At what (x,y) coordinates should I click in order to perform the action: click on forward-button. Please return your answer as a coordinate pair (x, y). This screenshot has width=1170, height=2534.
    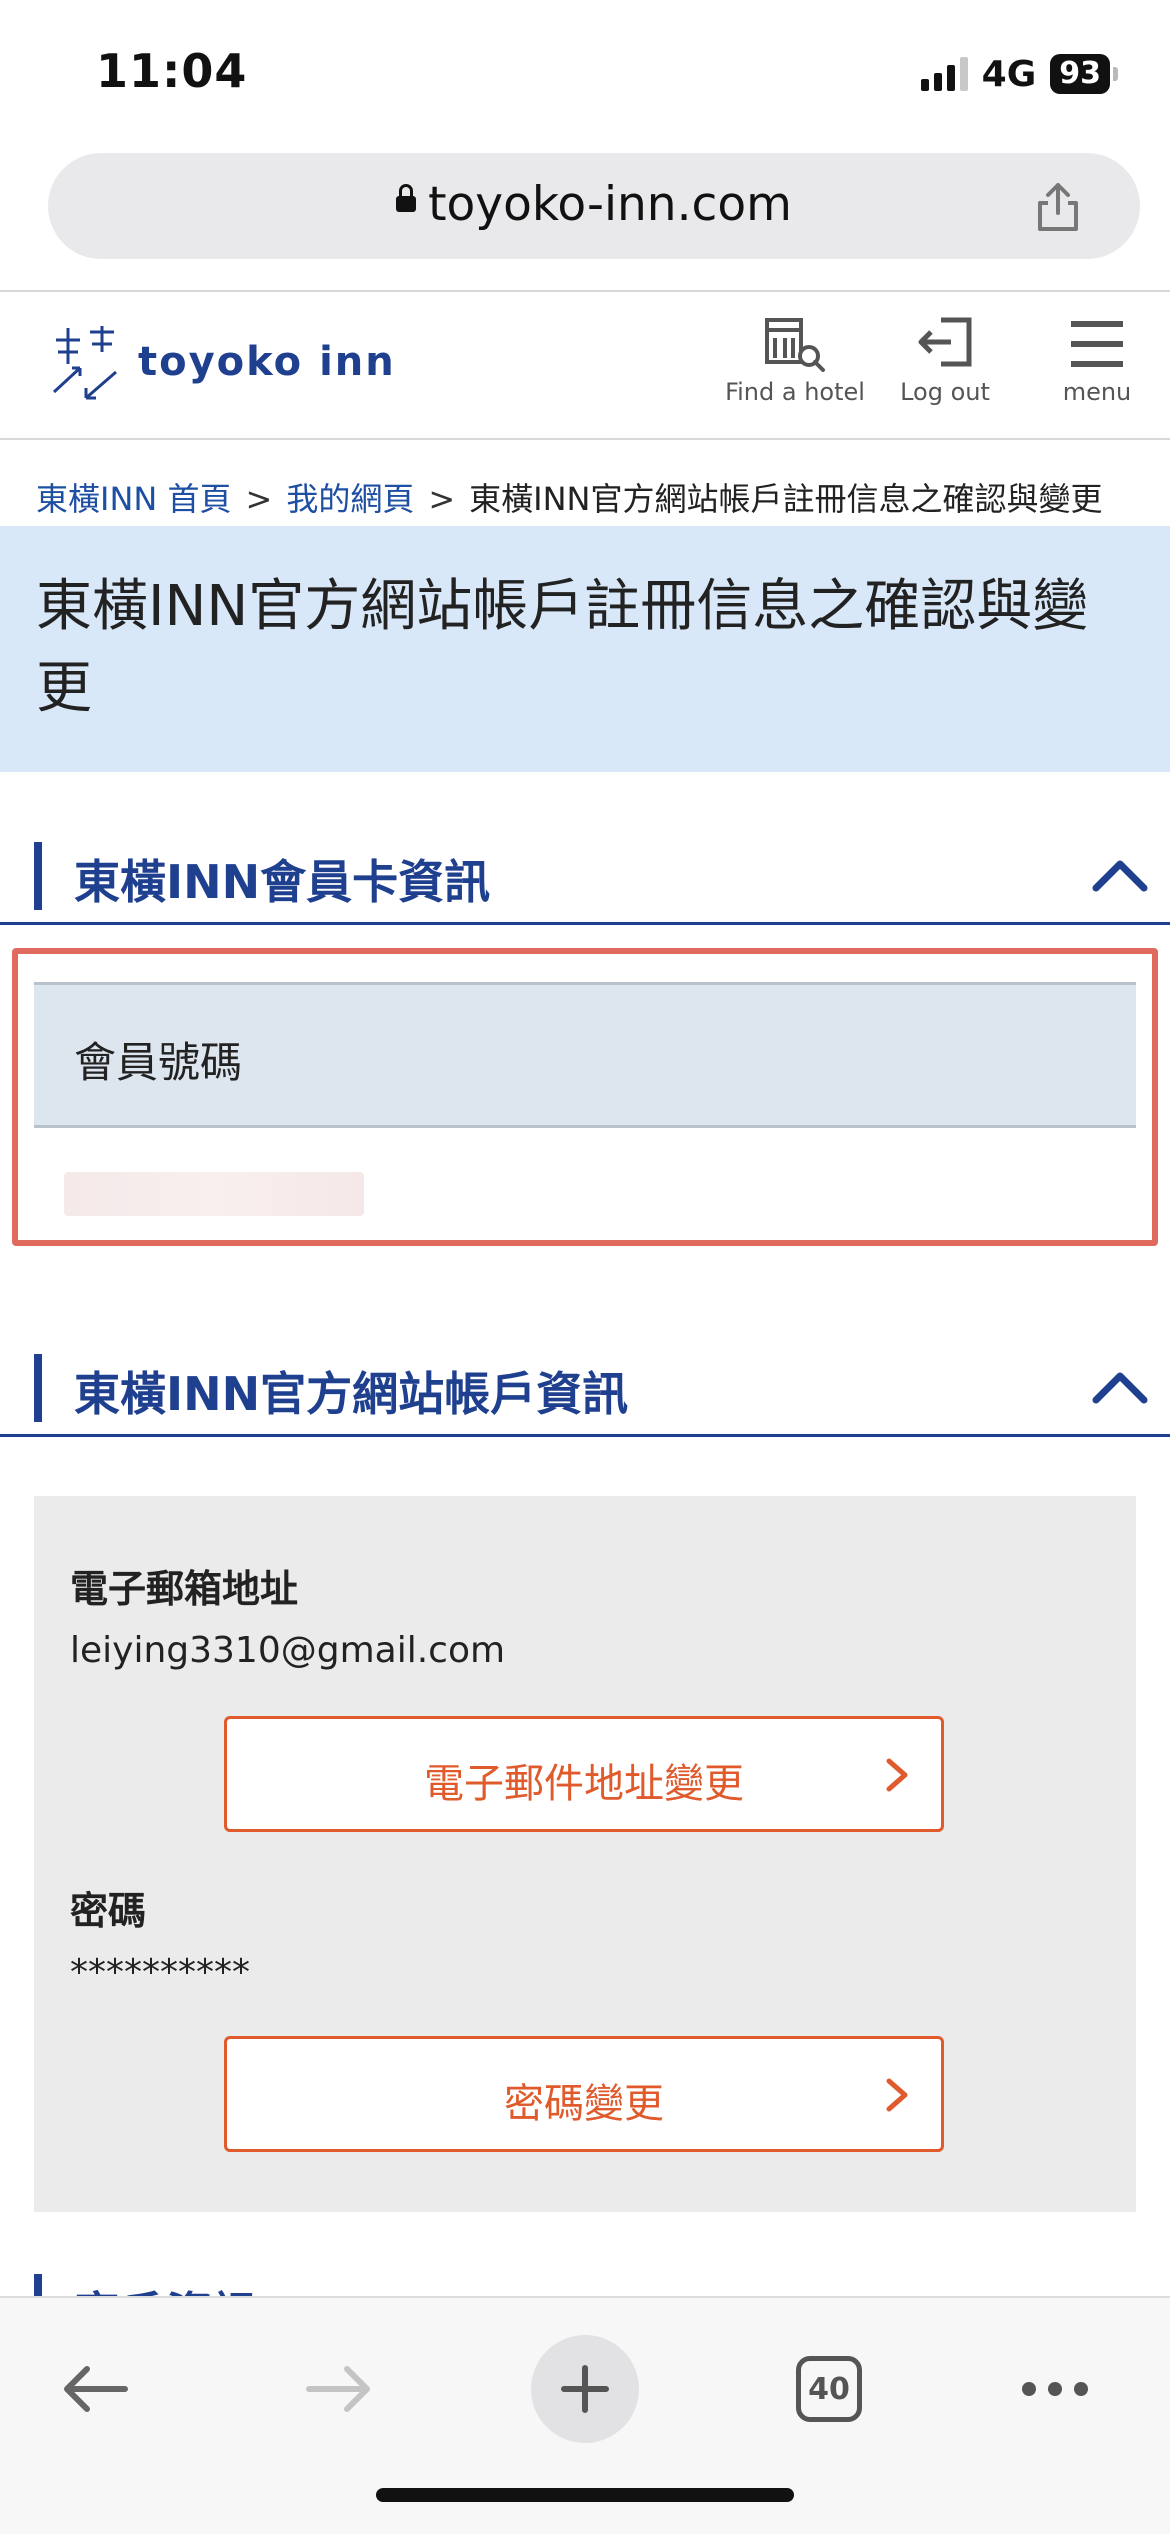
    Looking at the image, I should click on (339, 2389).